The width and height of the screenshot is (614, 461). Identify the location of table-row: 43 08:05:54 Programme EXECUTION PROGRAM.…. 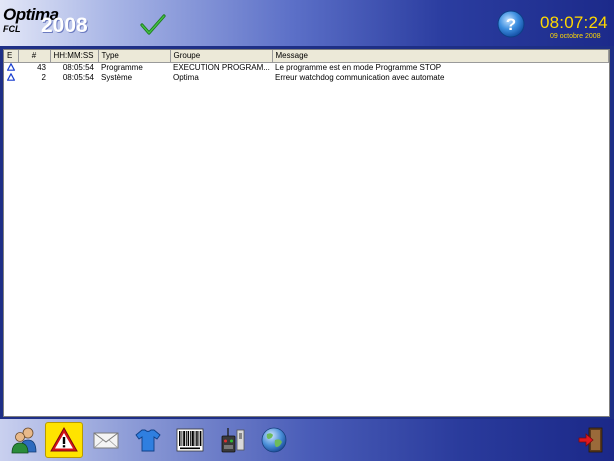
(306, 67).